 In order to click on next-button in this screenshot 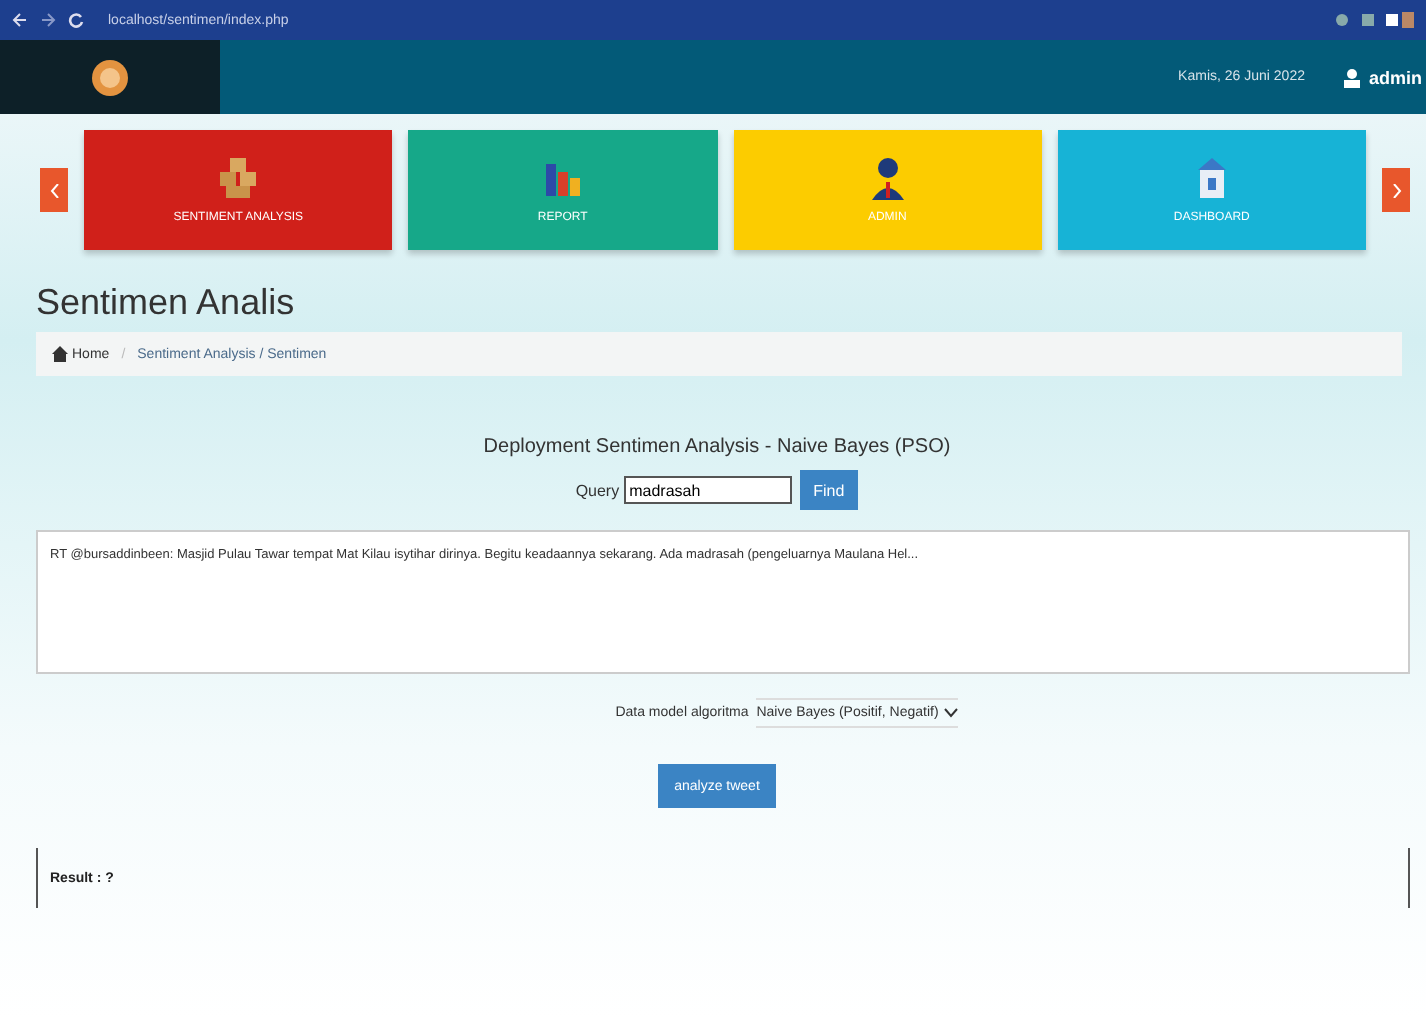, I will do `click(1396, 190)`.